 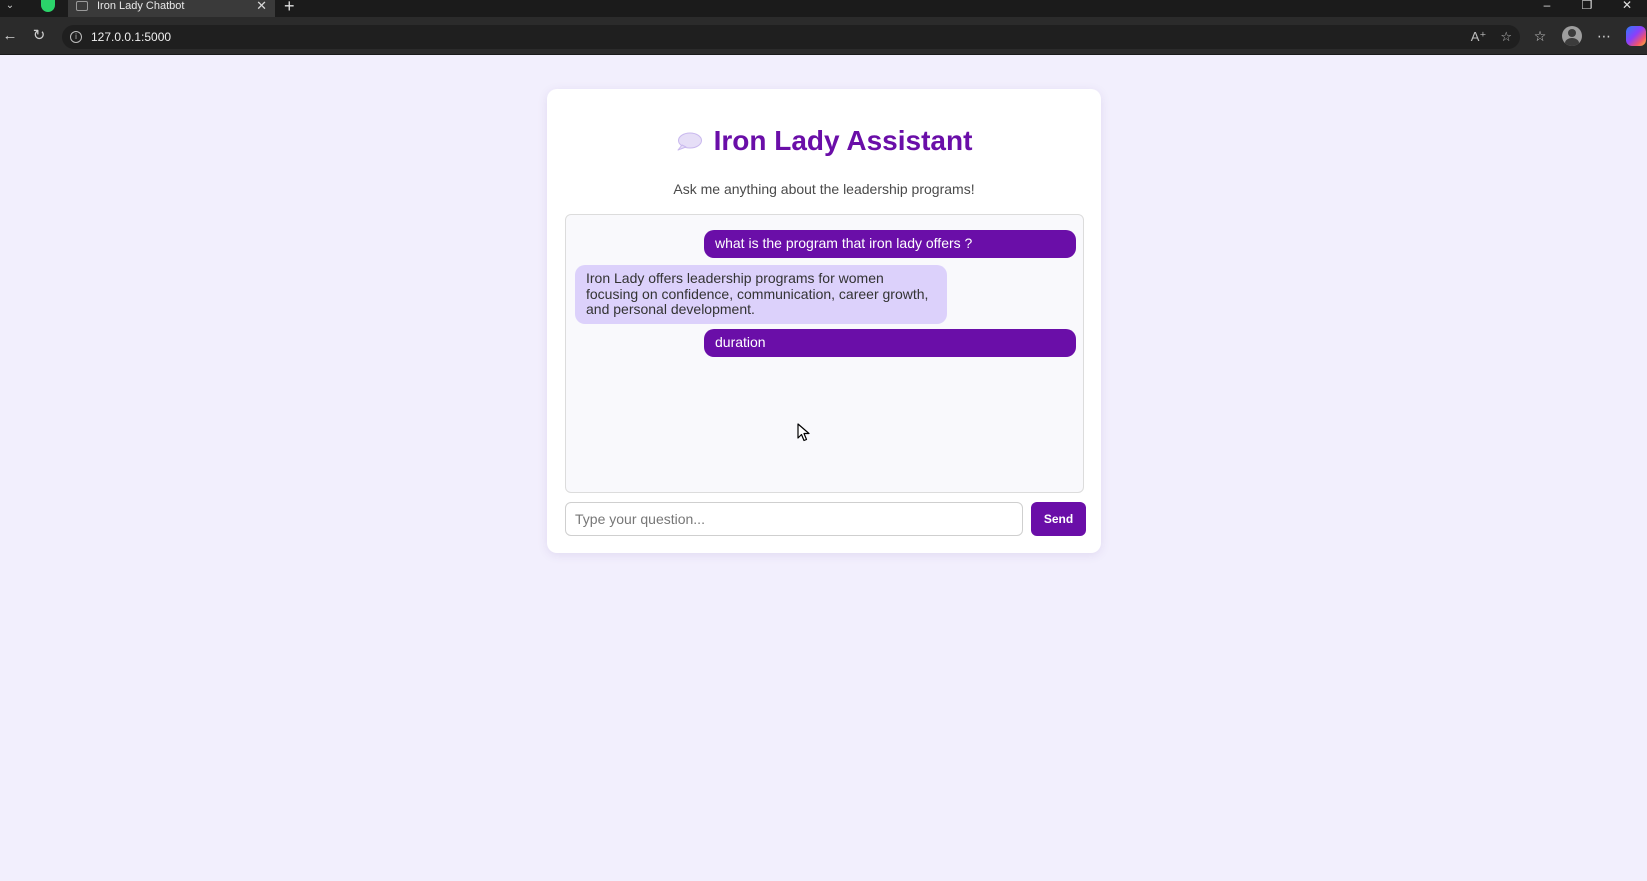 What do you see at coordinates (141, 6) in the screenshot?
I see `tab-title: Iron Lady Chatbot` at bounding box center [141, 6].